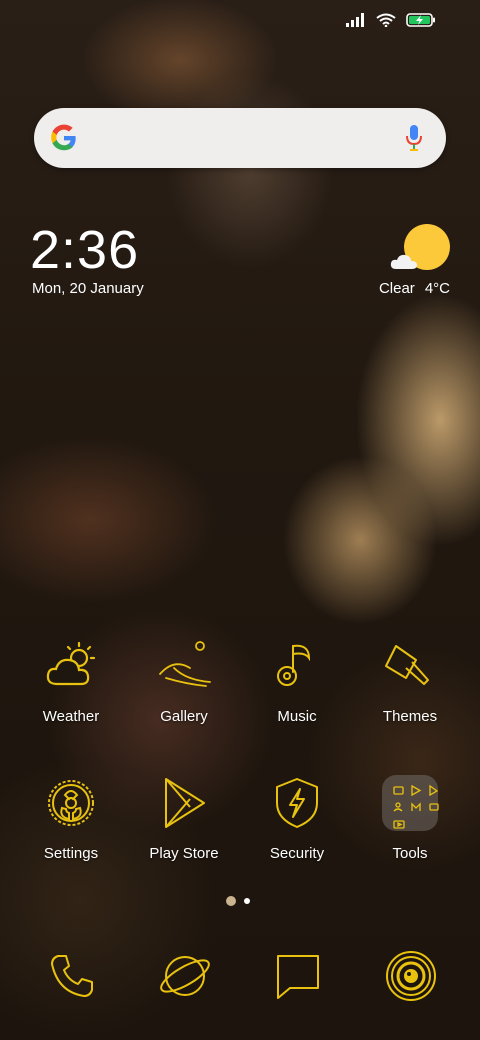 This screenshot has height=1040, width=480. Describe the element at coordinates (407, 665) in the screenshot. I see `themes-icon` at that location.